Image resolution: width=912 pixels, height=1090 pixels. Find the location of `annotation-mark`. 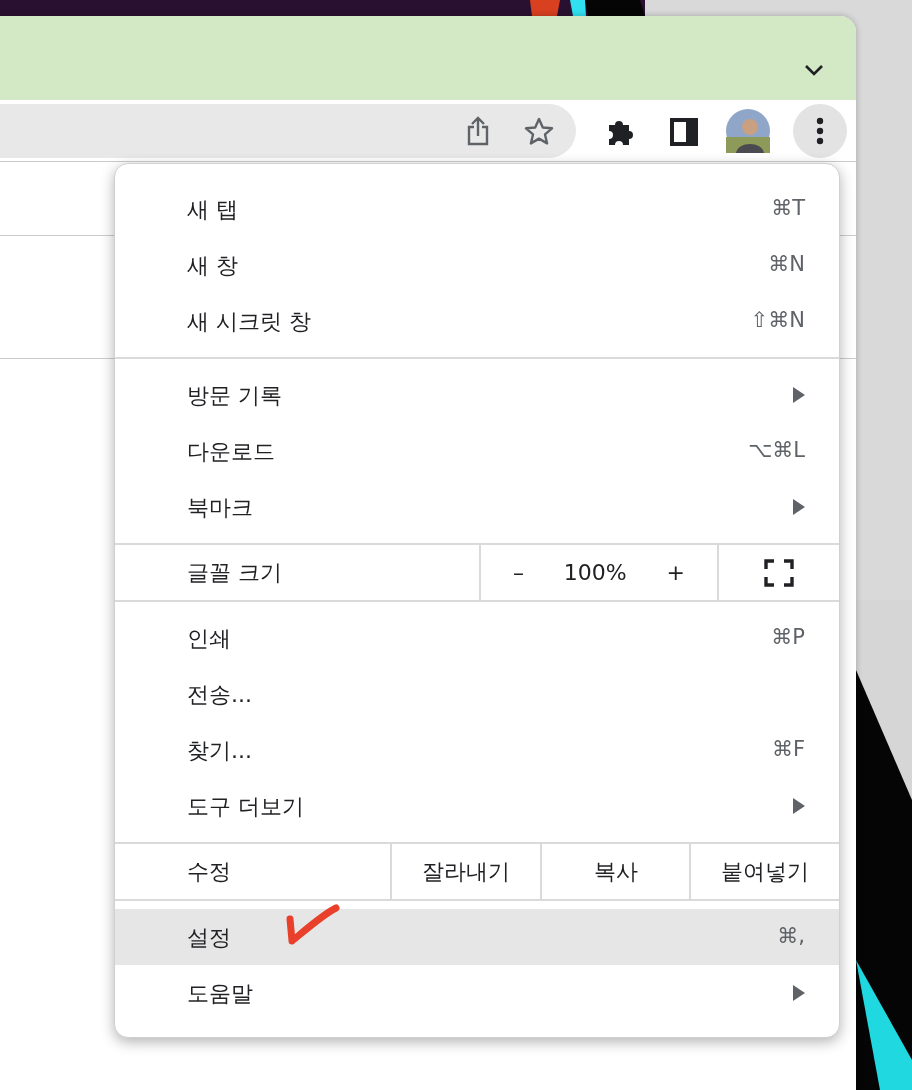

annotation-mark is located at coordinates (313, 924).